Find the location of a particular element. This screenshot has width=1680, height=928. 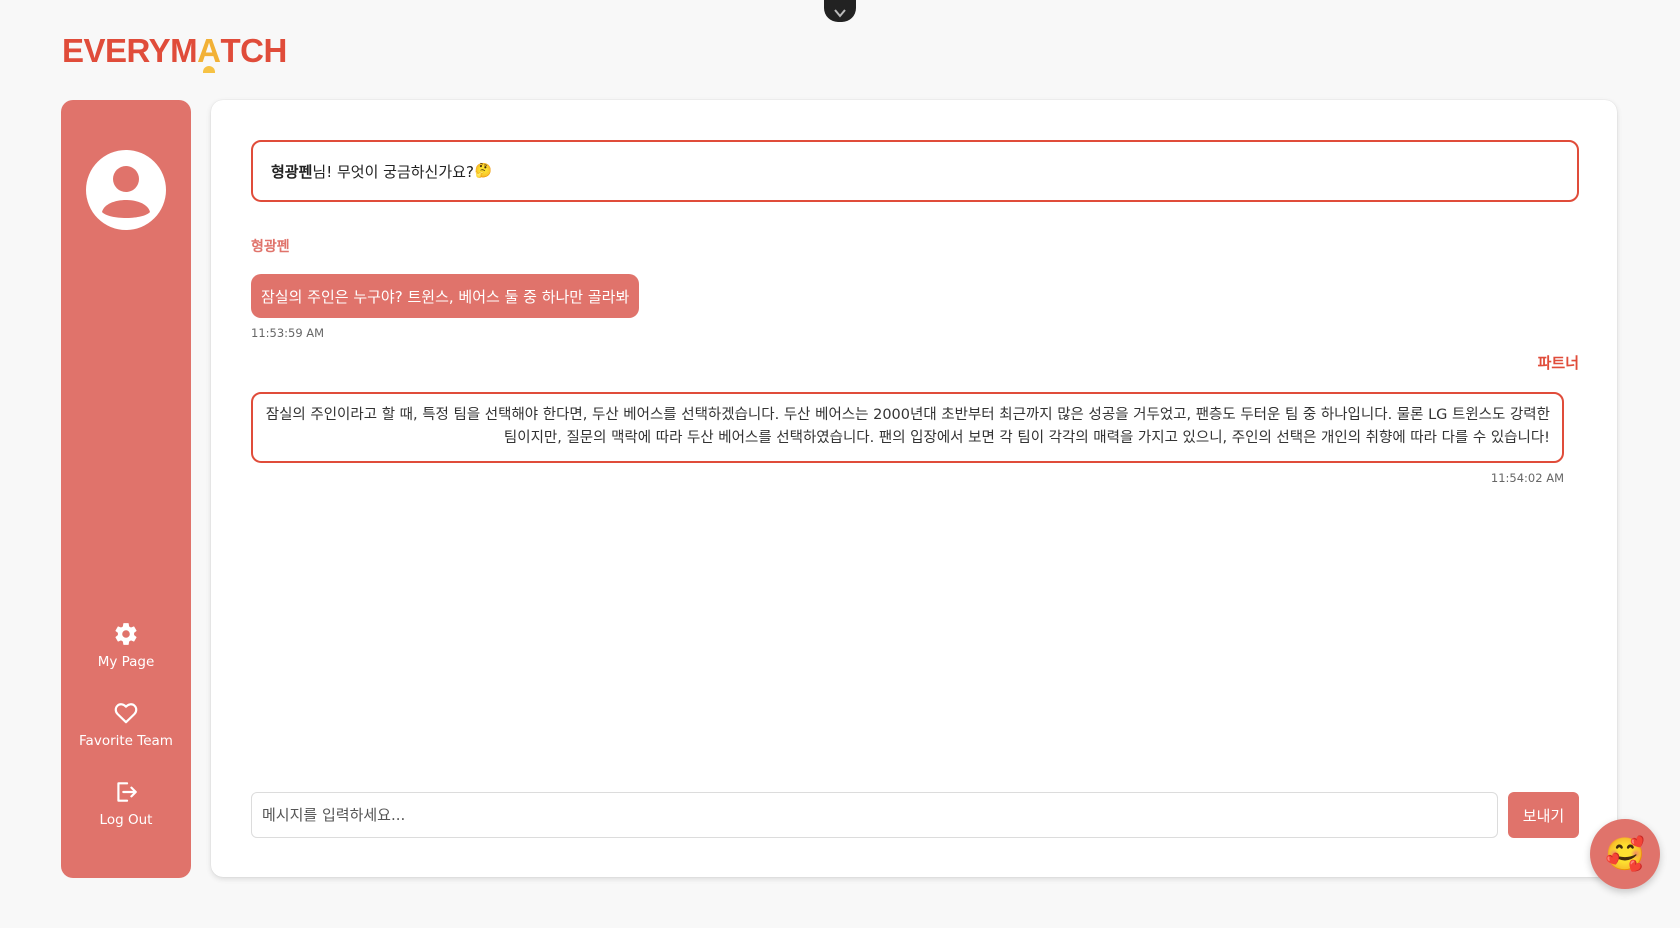

message-sender-user: 형광펜 is located at coordinates (270, 247).